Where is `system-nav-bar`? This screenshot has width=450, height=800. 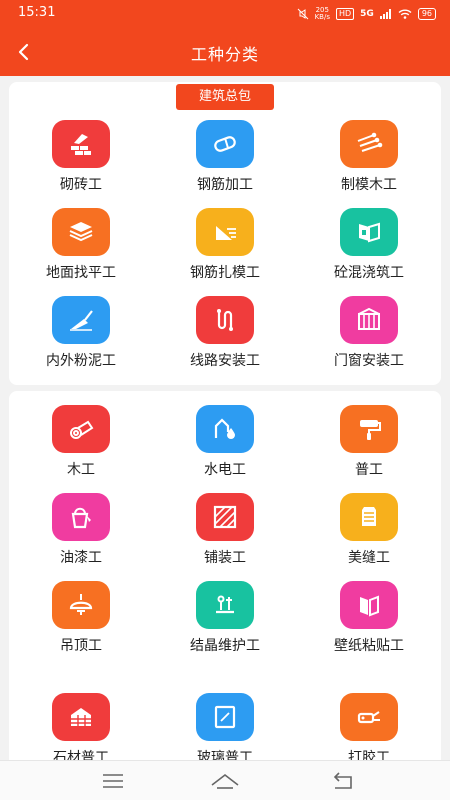
system-nav-bar is located at coordinates (225, 780).